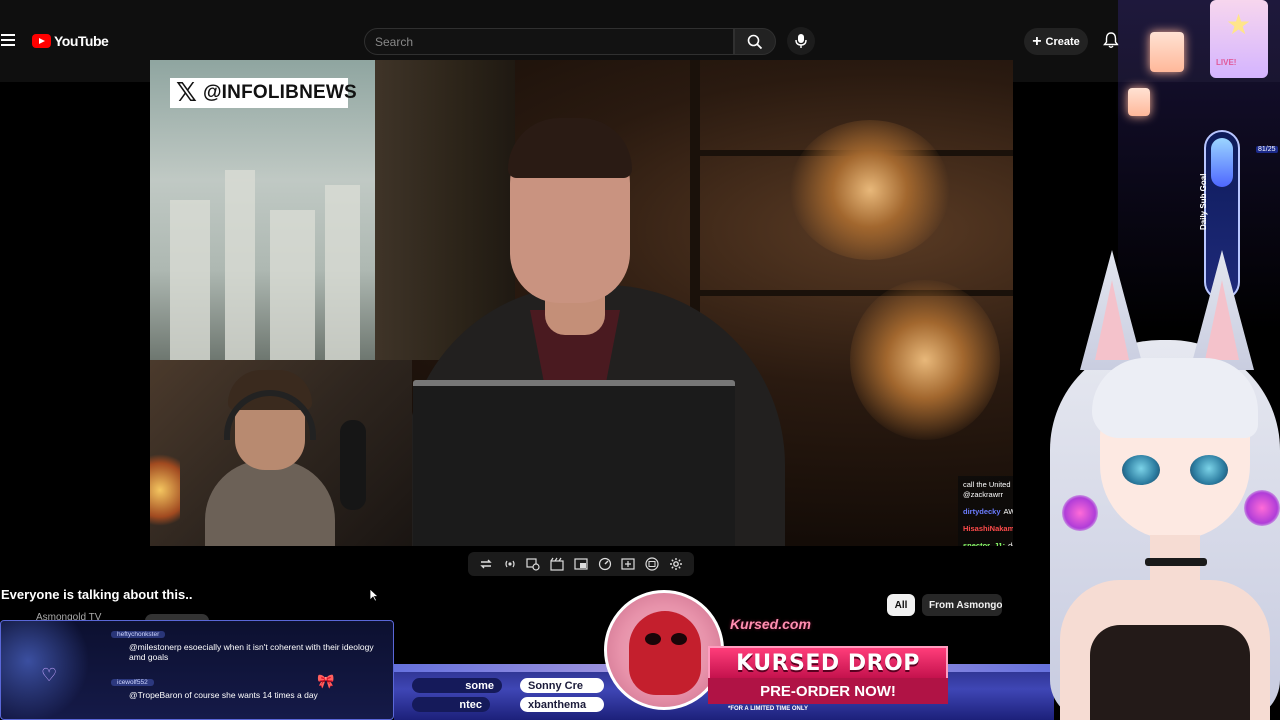 Image resolution: width=1280 pixels, height=720 pixels. I want to click on clapperboard-icon, so click(557, 564).